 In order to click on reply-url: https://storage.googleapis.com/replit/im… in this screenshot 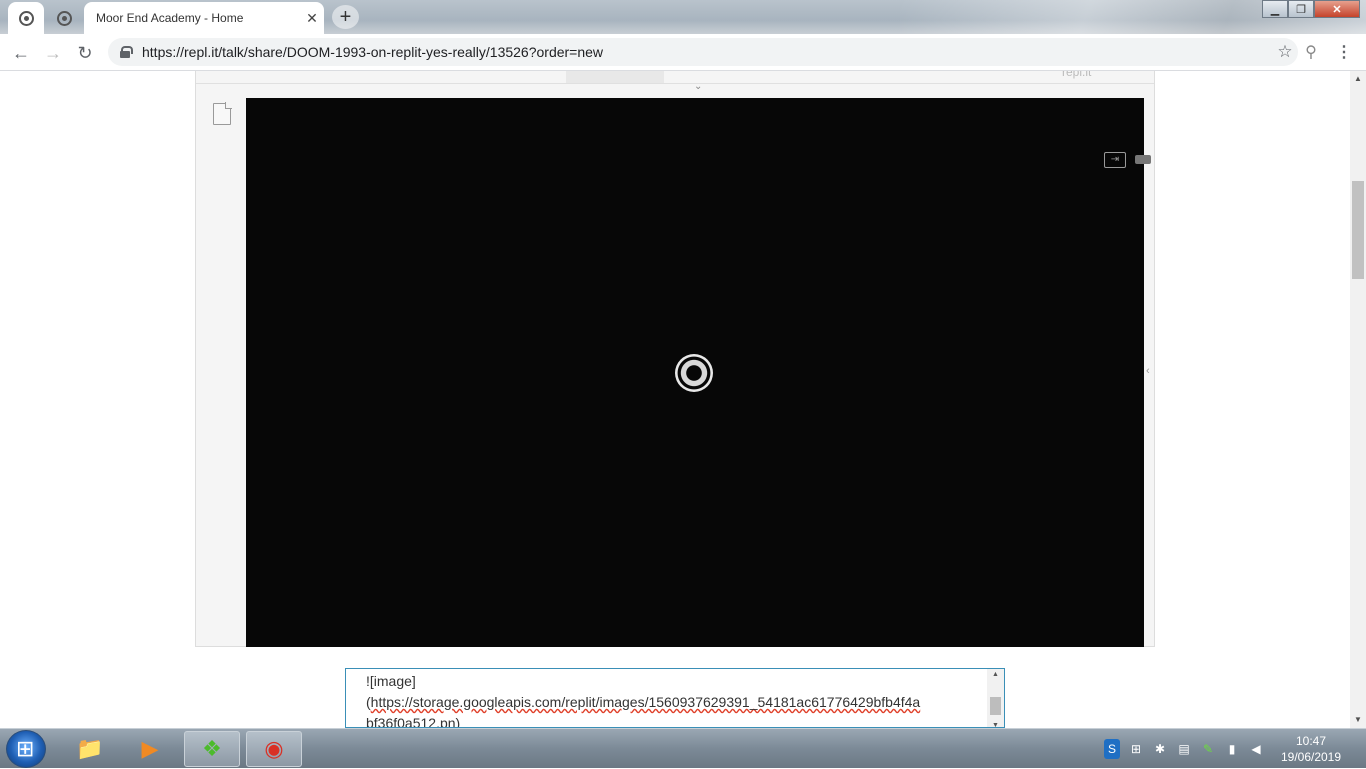, I will do `click(645, 702)`.